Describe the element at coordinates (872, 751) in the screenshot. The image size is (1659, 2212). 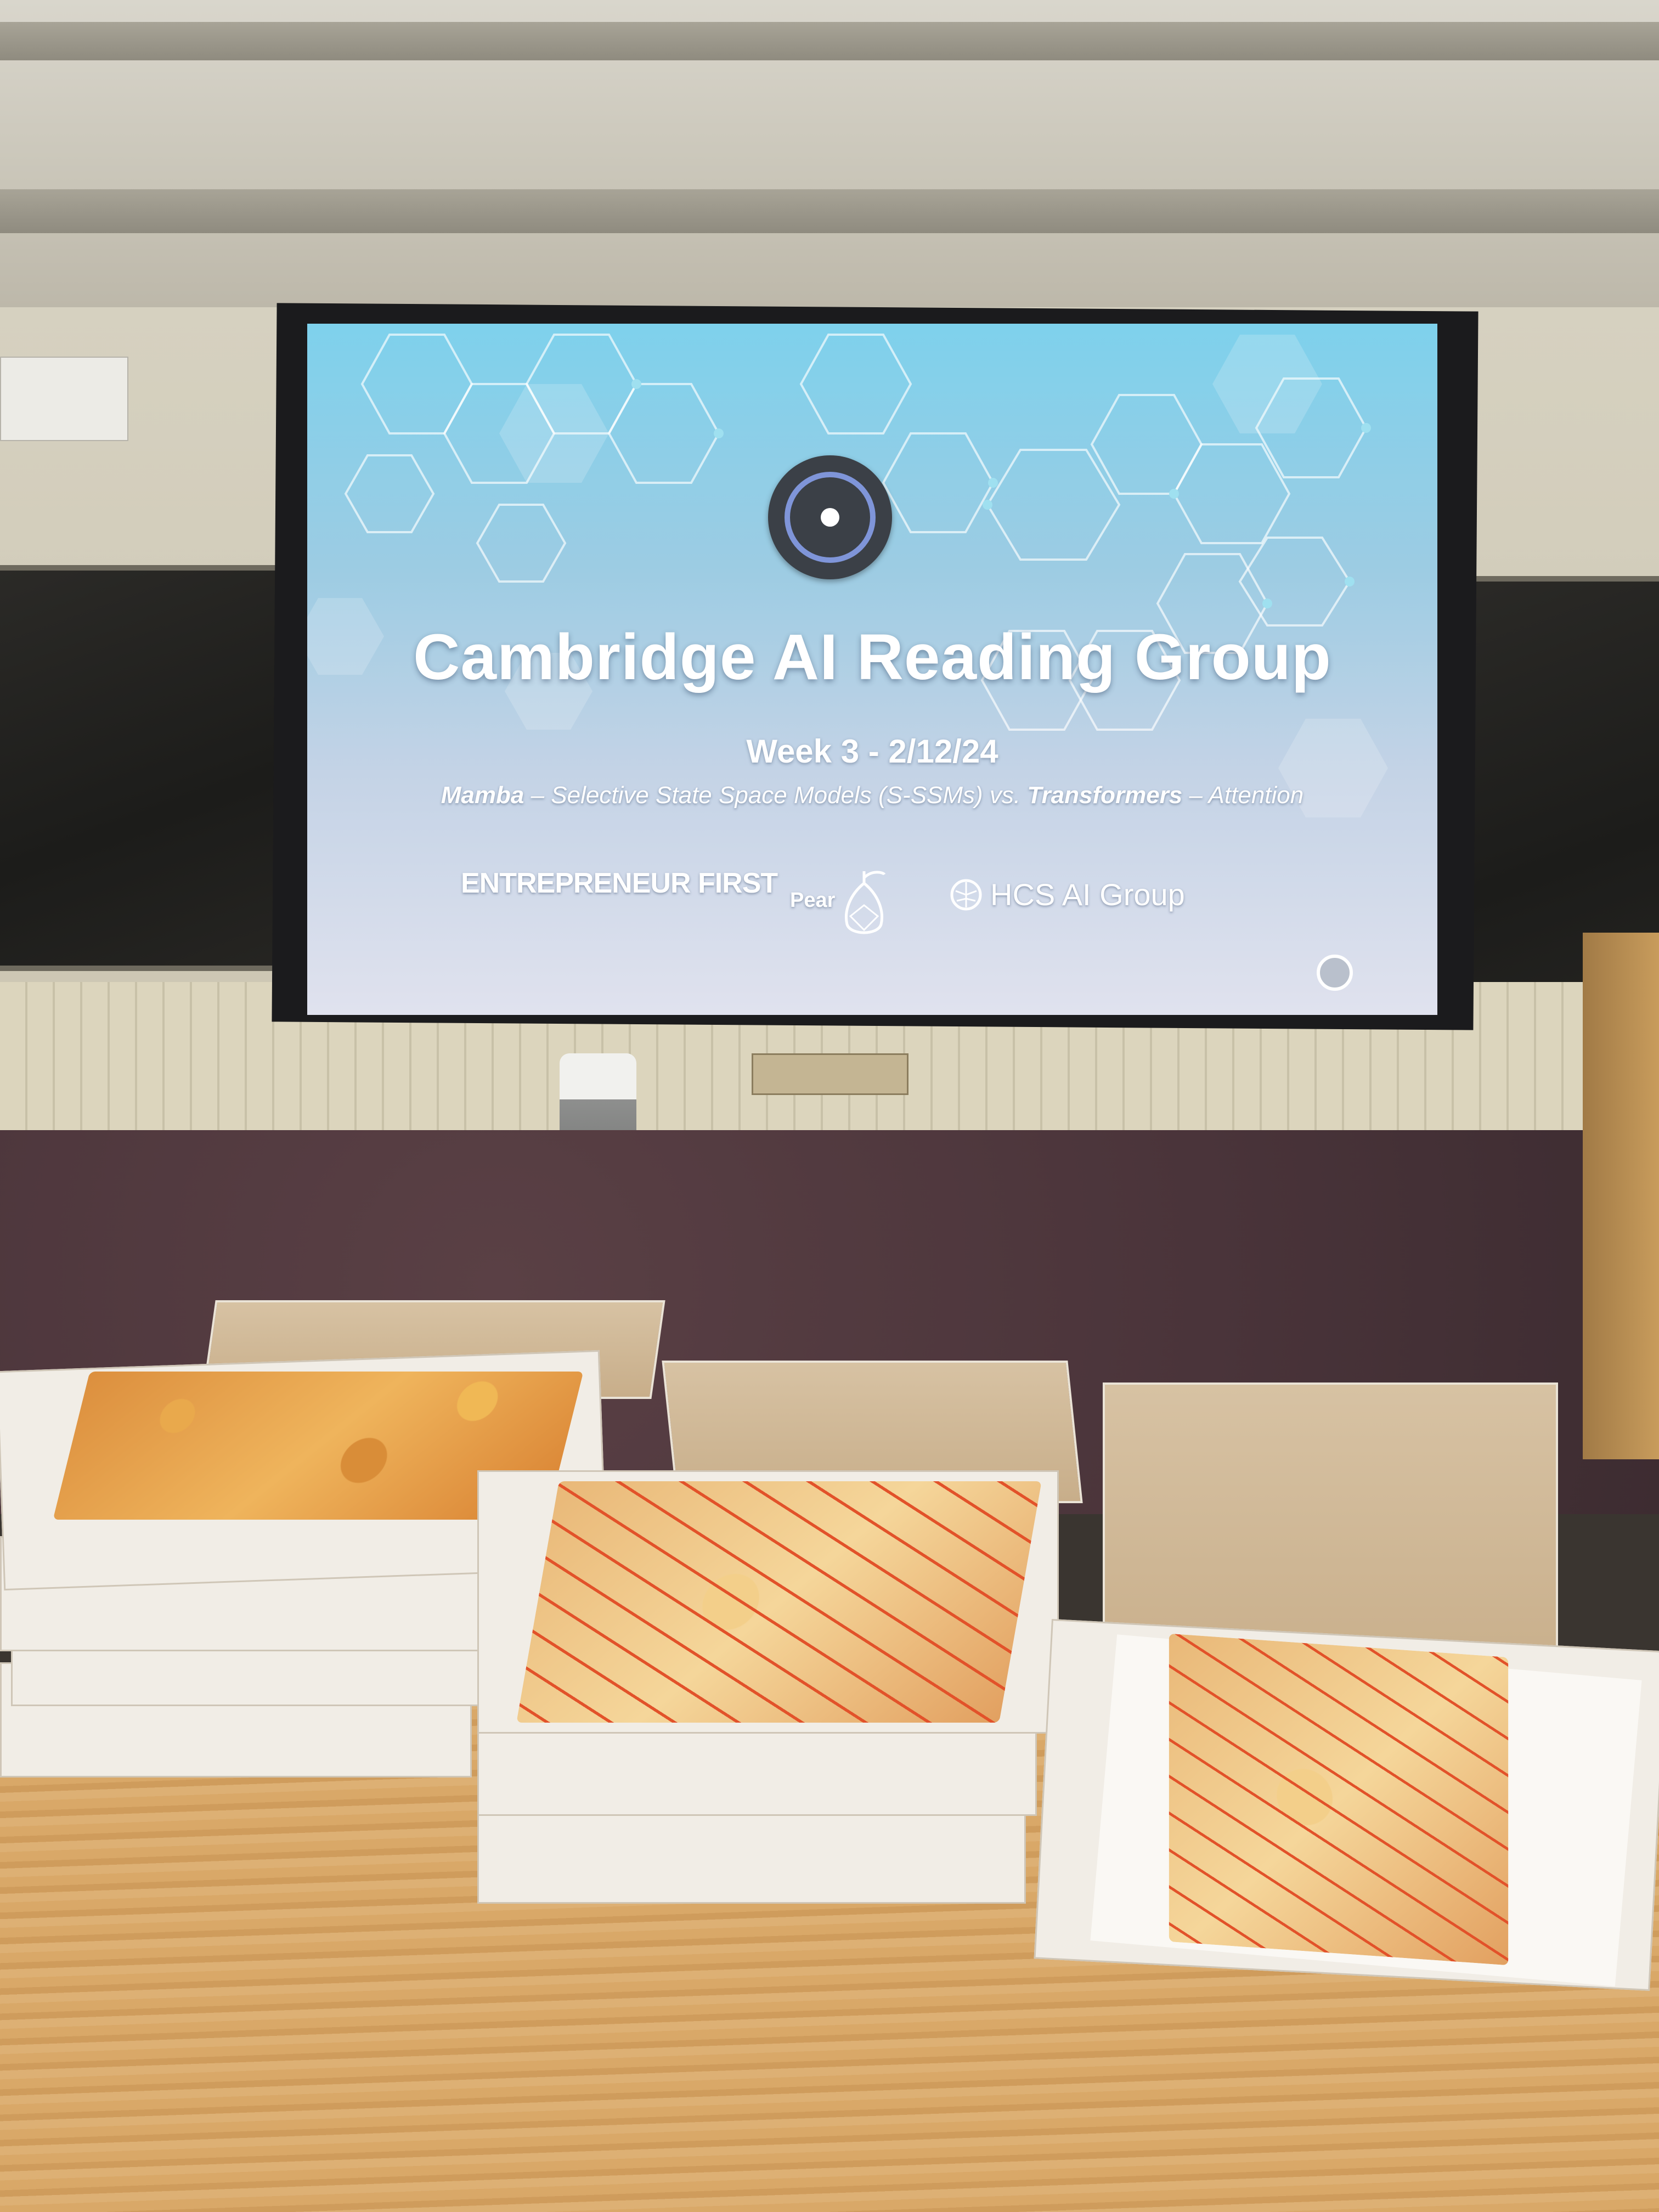
I see `slide-week-date: Week 3 - 2/12/24` at that location.